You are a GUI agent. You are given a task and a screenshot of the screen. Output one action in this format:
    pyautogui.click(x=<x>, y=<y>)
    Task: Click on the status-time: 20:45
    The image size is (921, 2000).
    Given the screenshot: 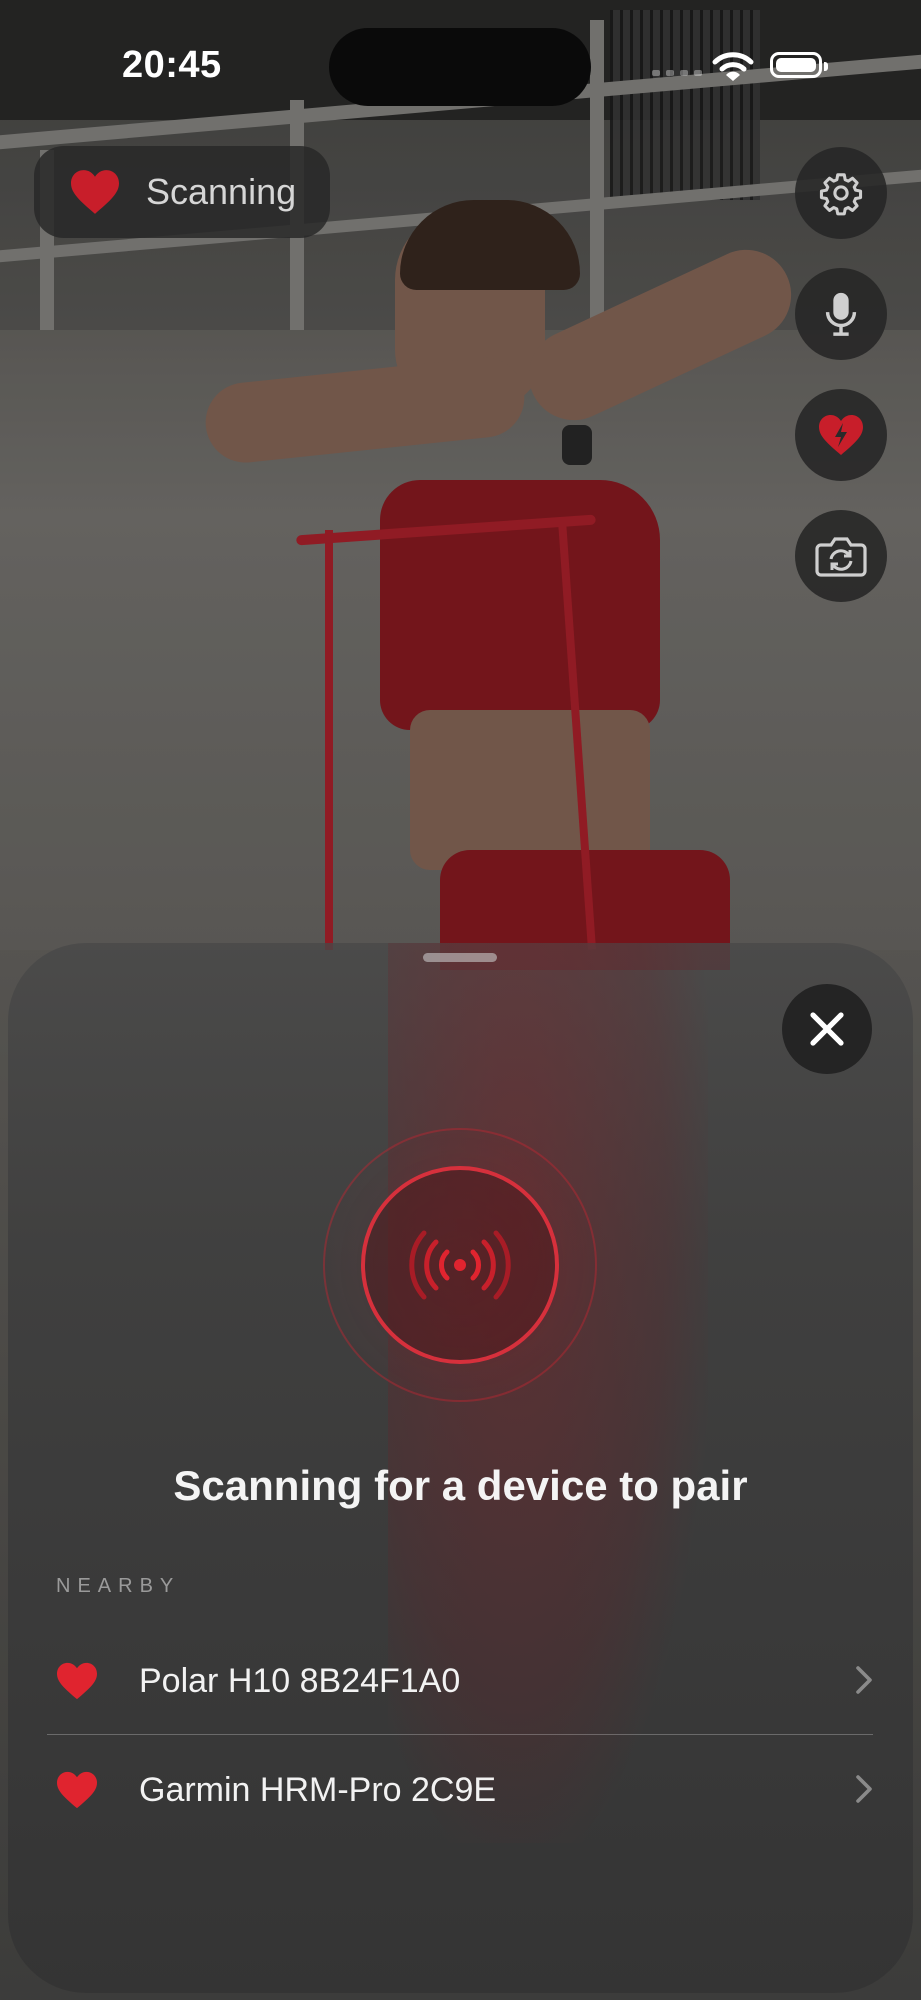 What is the action you would take?
    pyautogui.click(x=172, y=65)
    